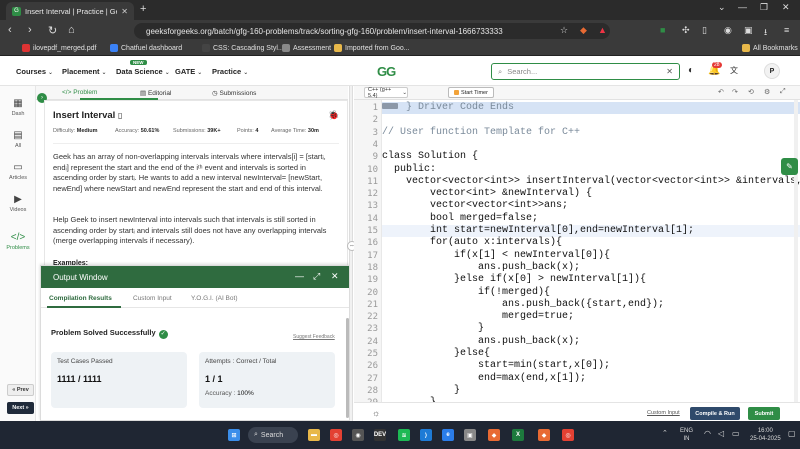 The height and width of the screenshot is (449, 800). I want to click on start-timer-button: Start Timer, so click(471, 92).